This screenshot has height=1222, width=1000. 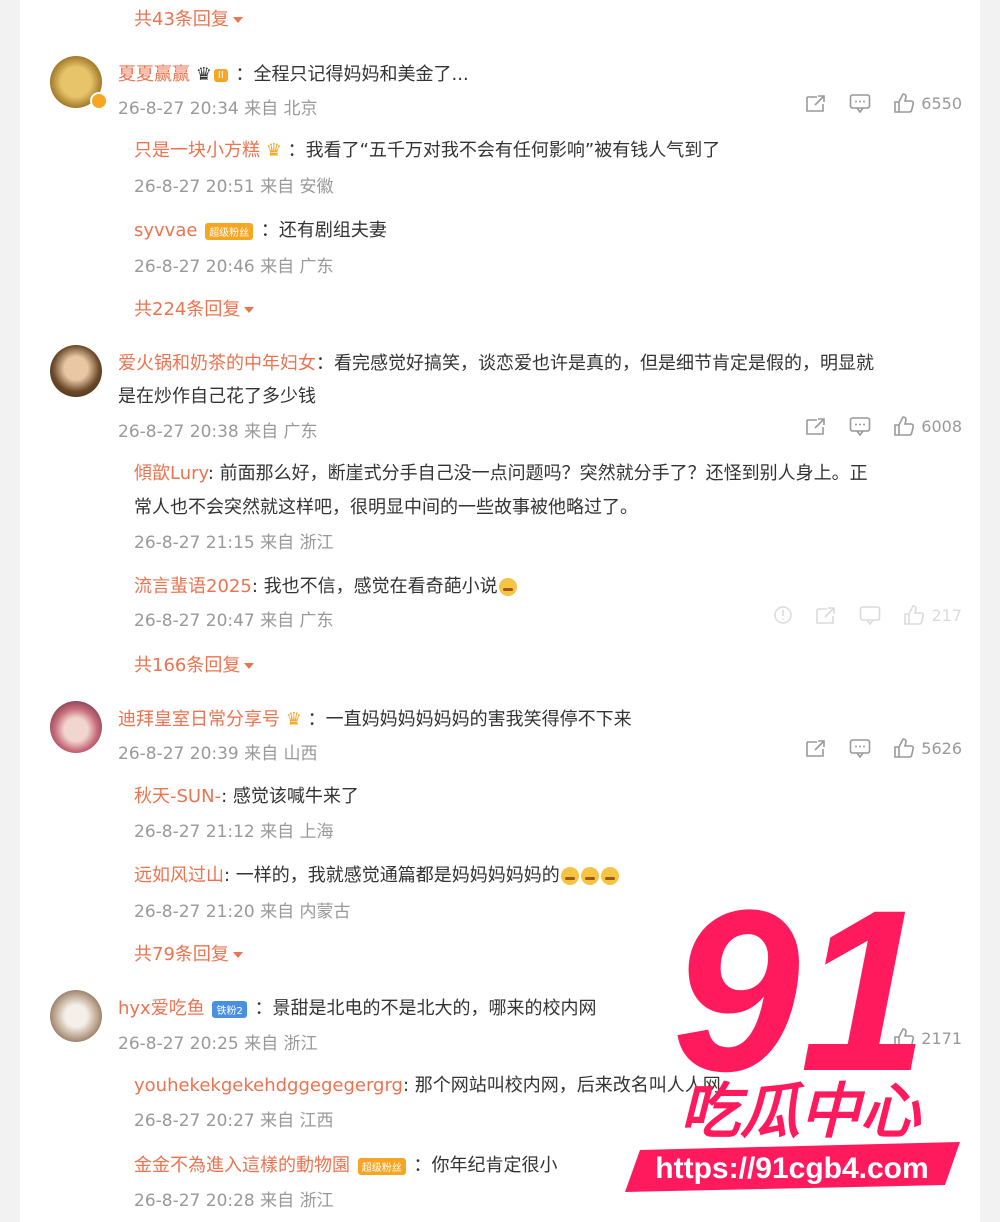 I want to click on comment-text: ：看完感觉好搞笑，谈恋爱也许是真的，但是细节肯定是假的，明显就, so click(x=595, y=363).